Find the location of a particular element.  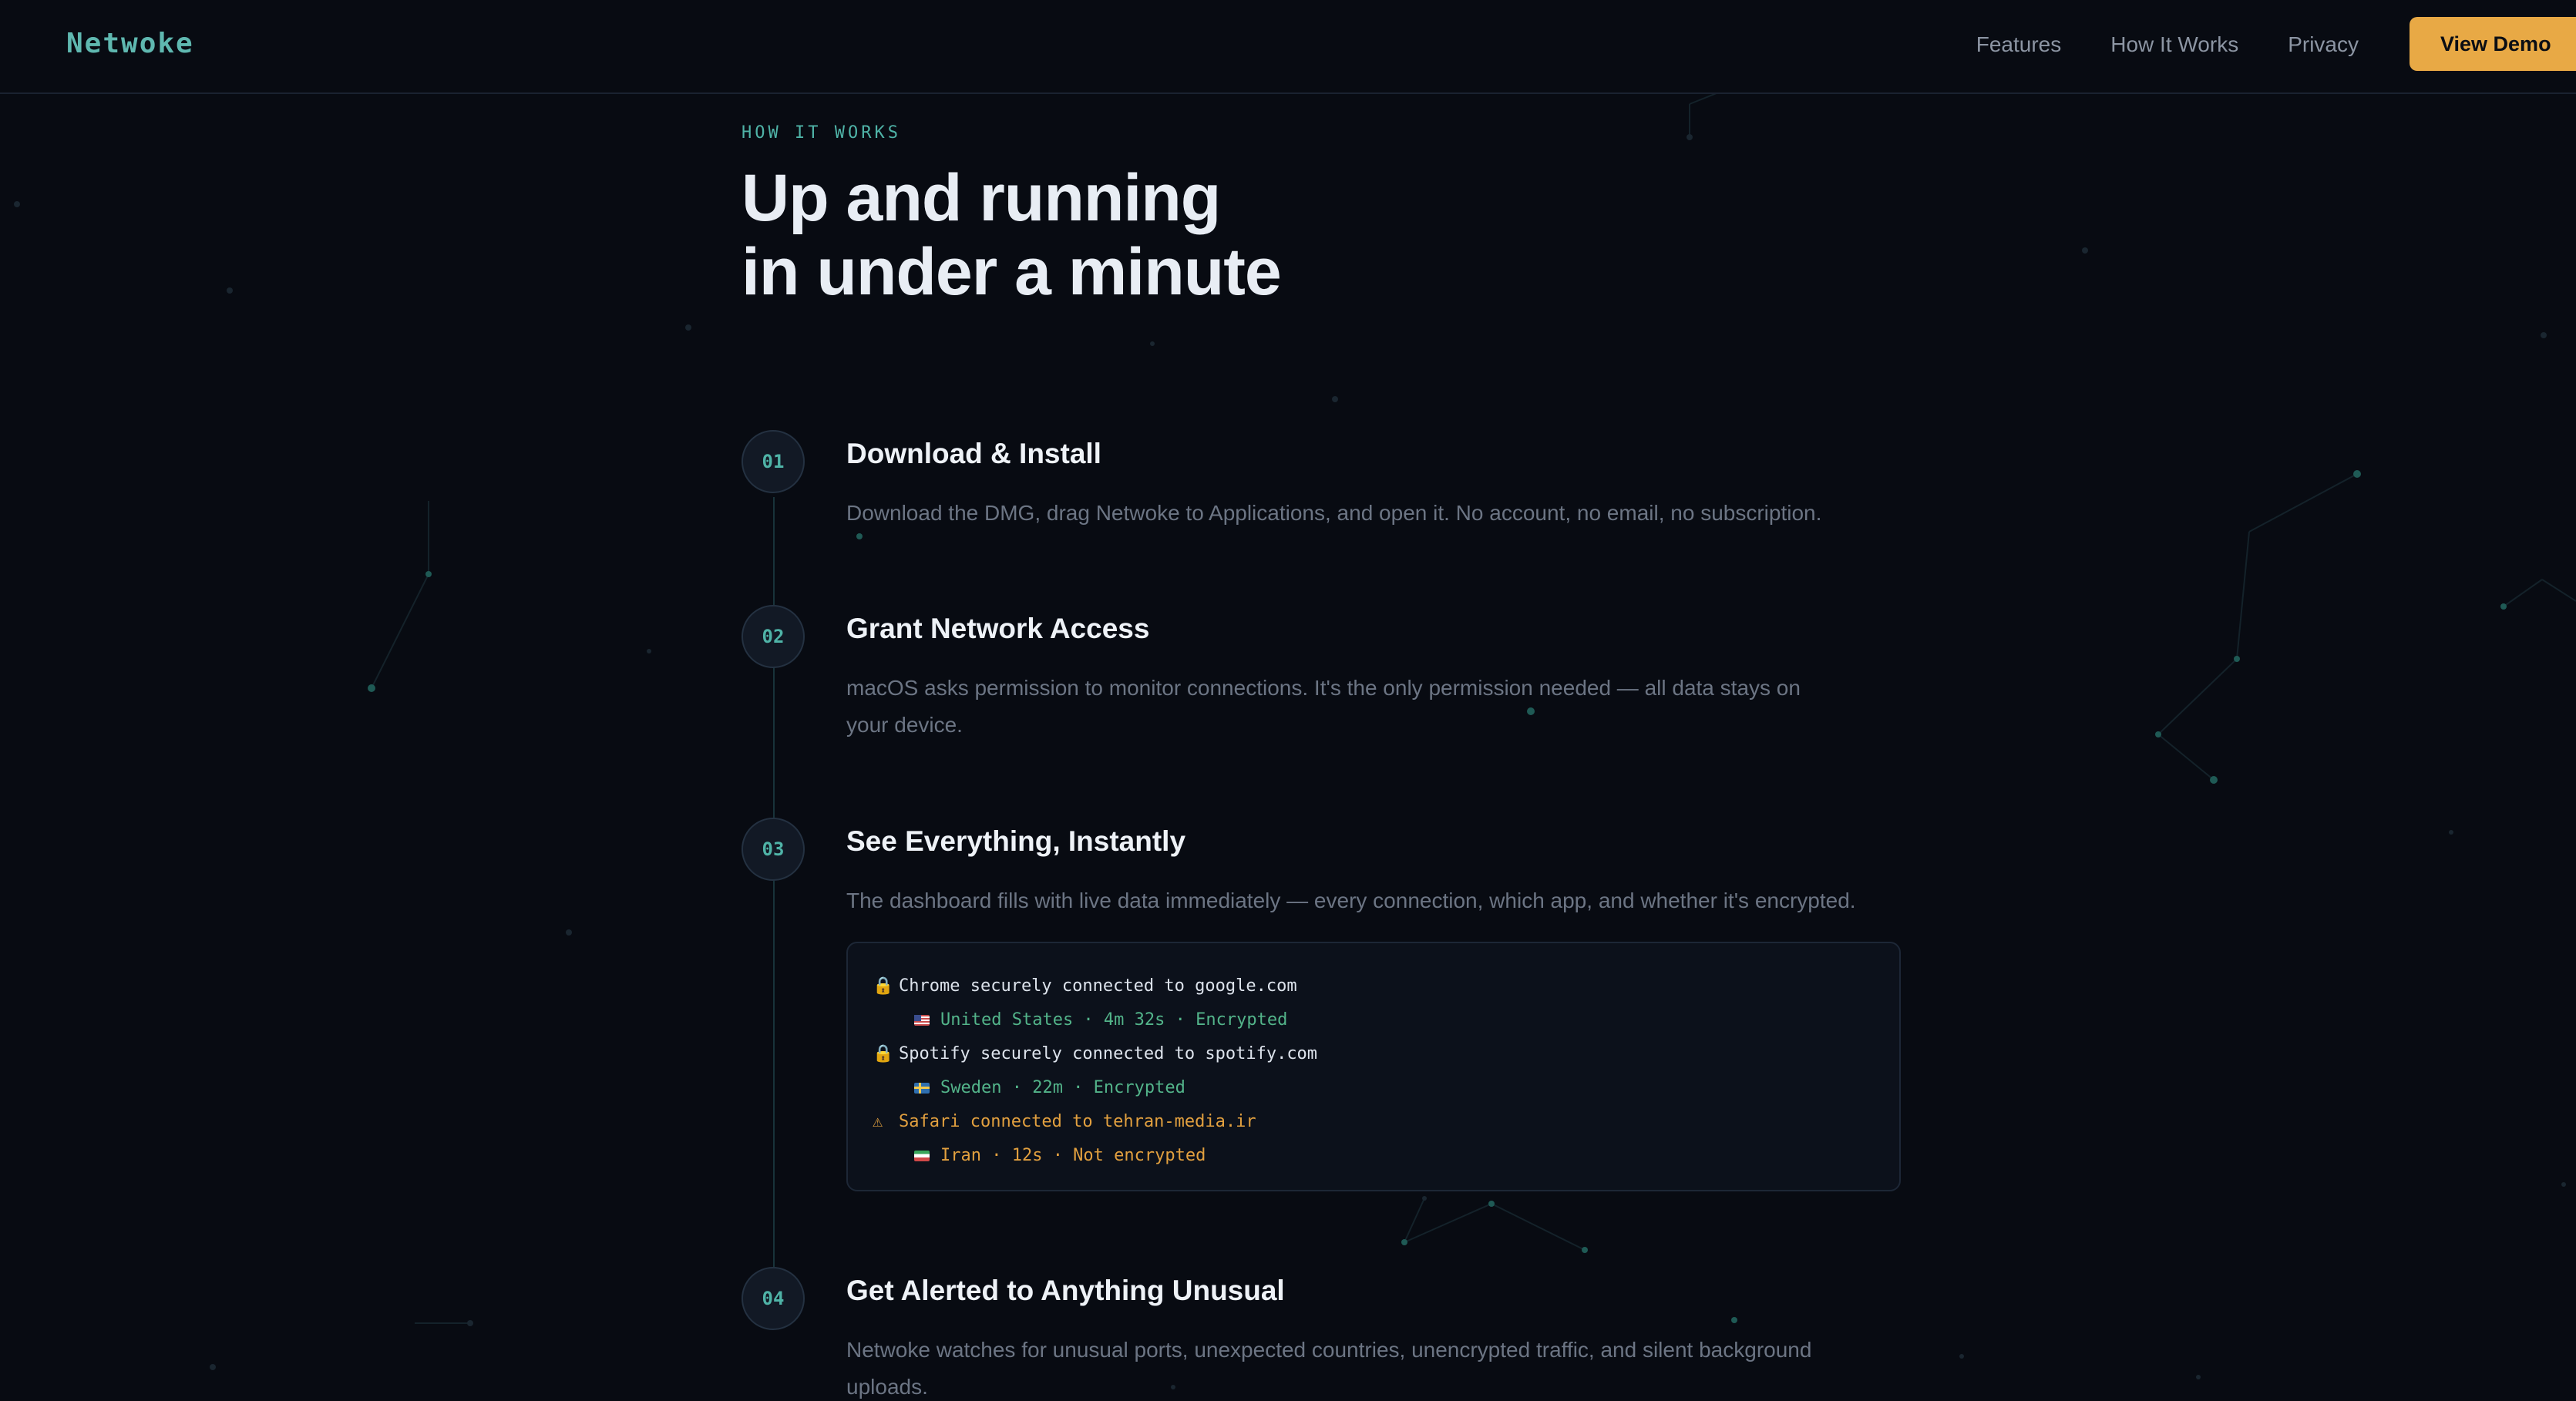

section-heading: Up and running in under a minute is located at coordinates (1320, 235).